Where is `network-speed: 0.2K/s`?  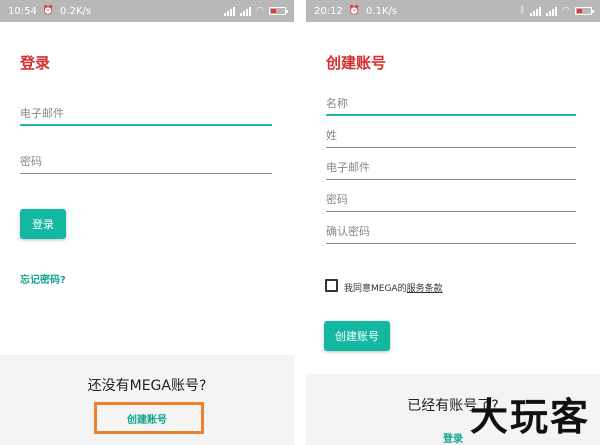 network-speed: 0.2K/s is located at coordinates (76, 11).